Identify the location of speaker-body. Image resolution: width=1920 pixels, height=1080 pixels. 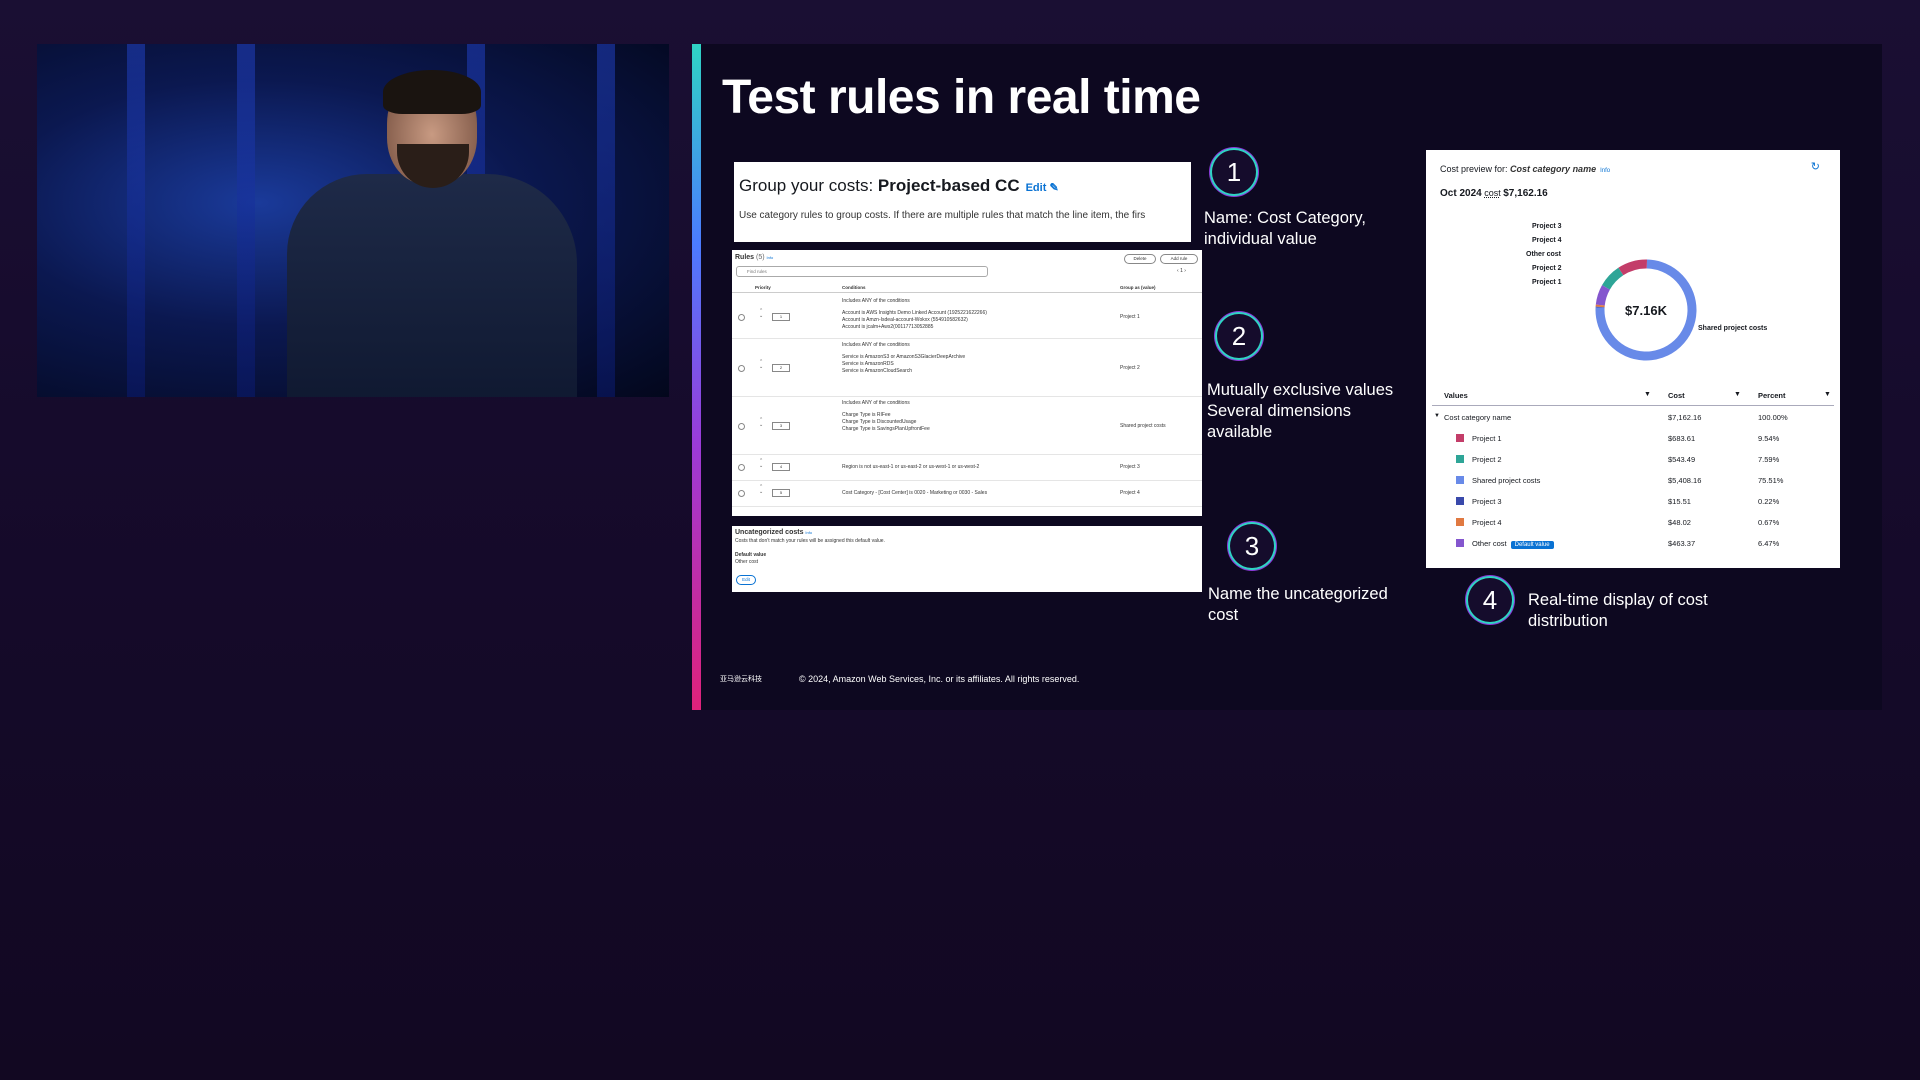
(432, 285).